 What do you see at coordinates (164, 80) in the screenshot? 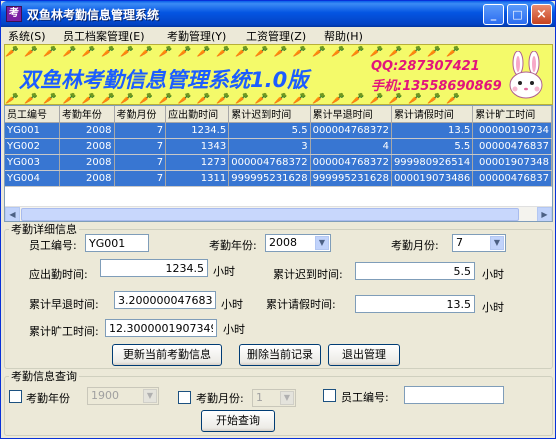
I see `banner-title: 双鱼林考勤信息管理系统1.0版` at bounding box center [164, 80].